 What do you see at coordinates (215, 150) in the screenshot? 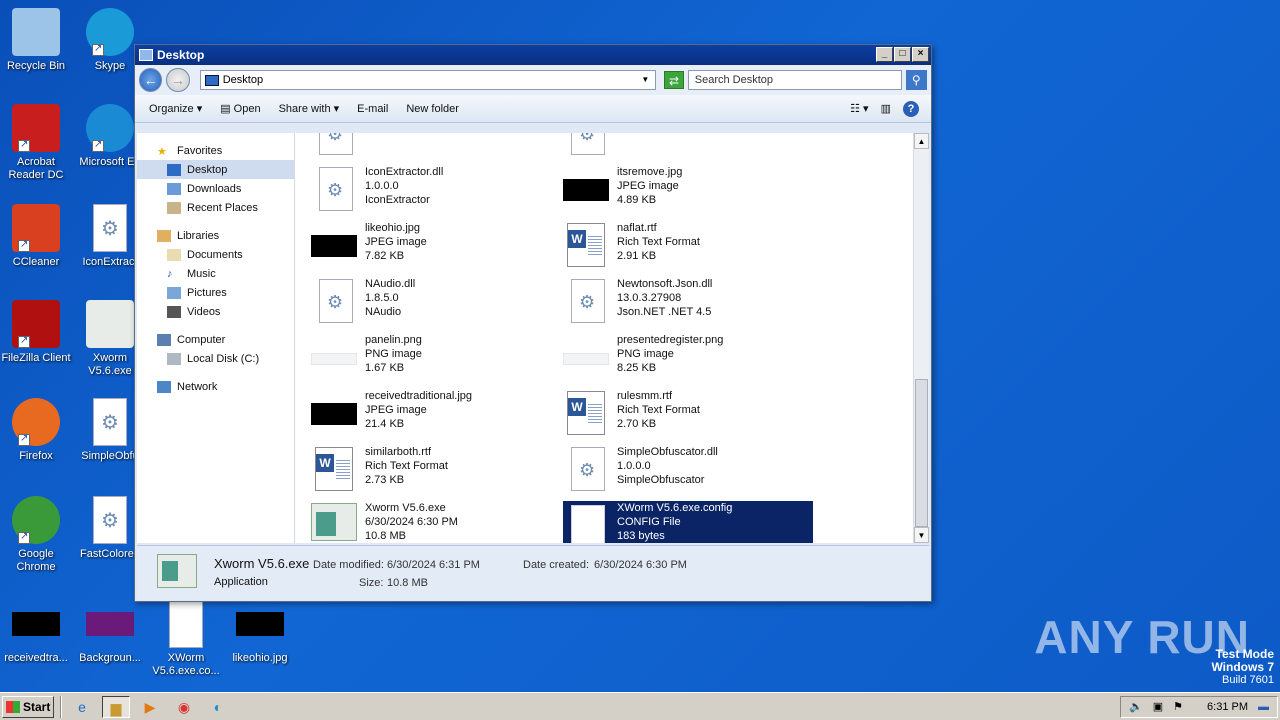
I see `nav-favorites: ★ Favorites` at bounding box center [215, 150].